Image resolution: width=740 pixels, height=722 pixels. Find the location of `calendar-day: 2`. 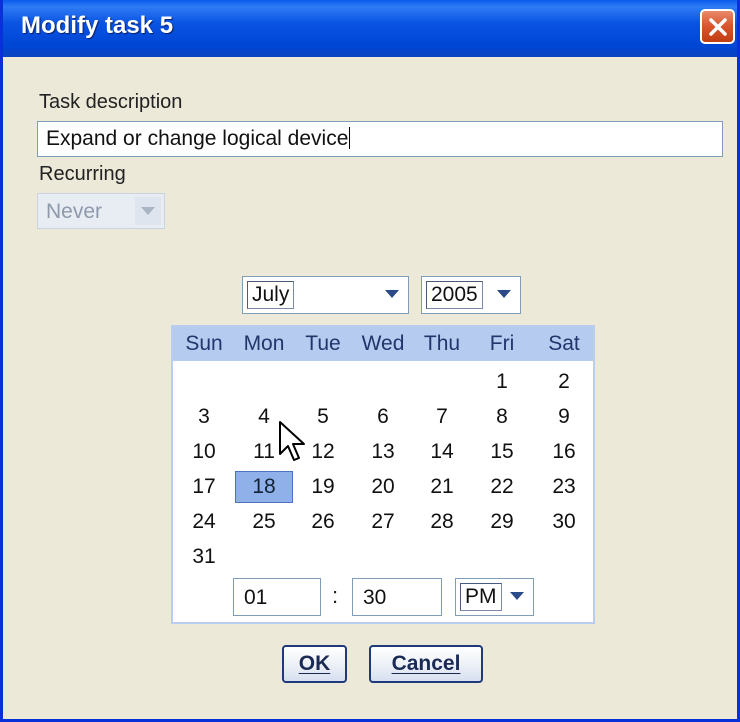

calendar-day: 2 is located at coordinates (564, 382).